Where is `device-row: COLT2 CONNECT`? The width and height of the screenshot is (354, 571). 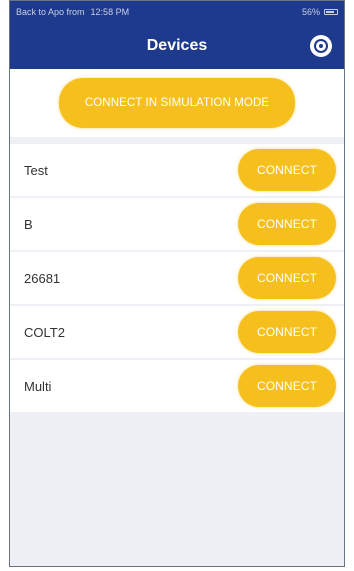 device-row: COLT2 CONNECT is located at coordinates (177, 332).